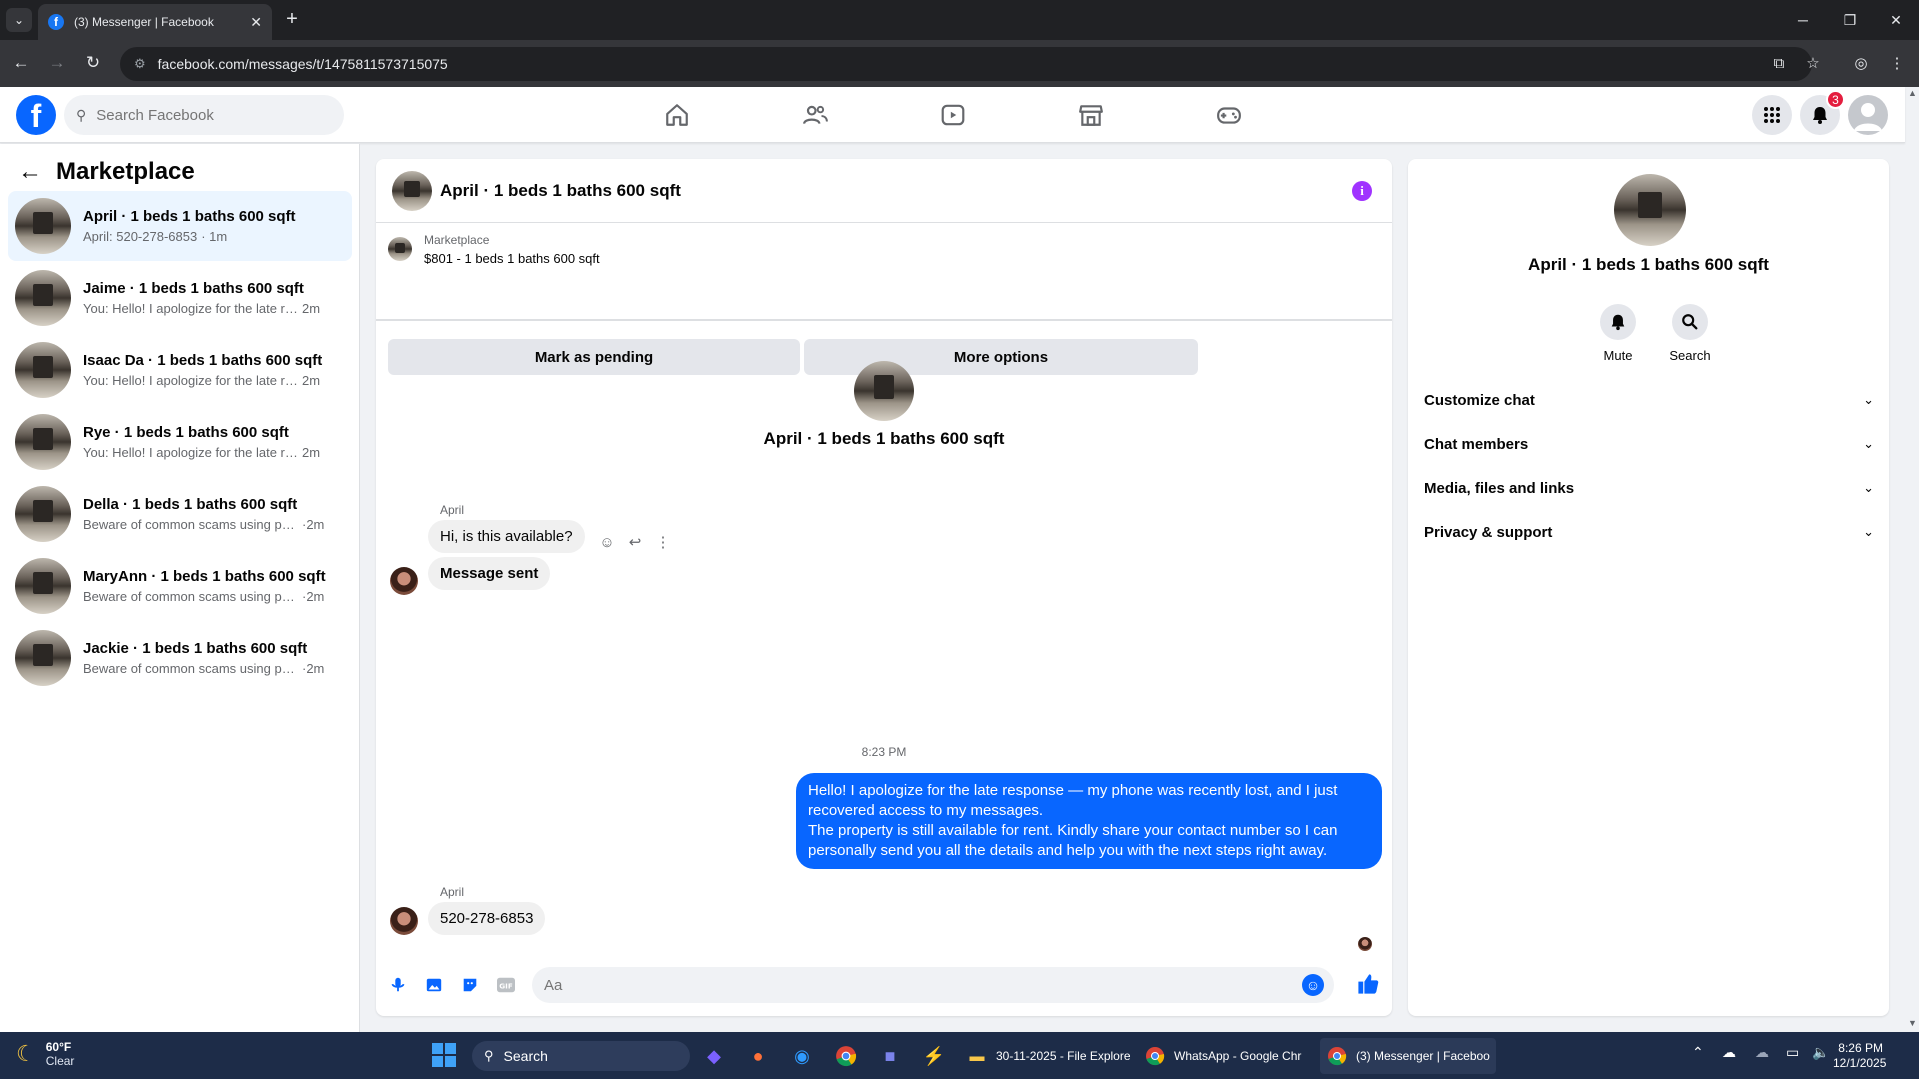 The height and width of the screenshot is (1079, 1919). Describe the element at coordinates (1779, 63) in the screenshot. I see `install-app-icon: ⧉` at that location.